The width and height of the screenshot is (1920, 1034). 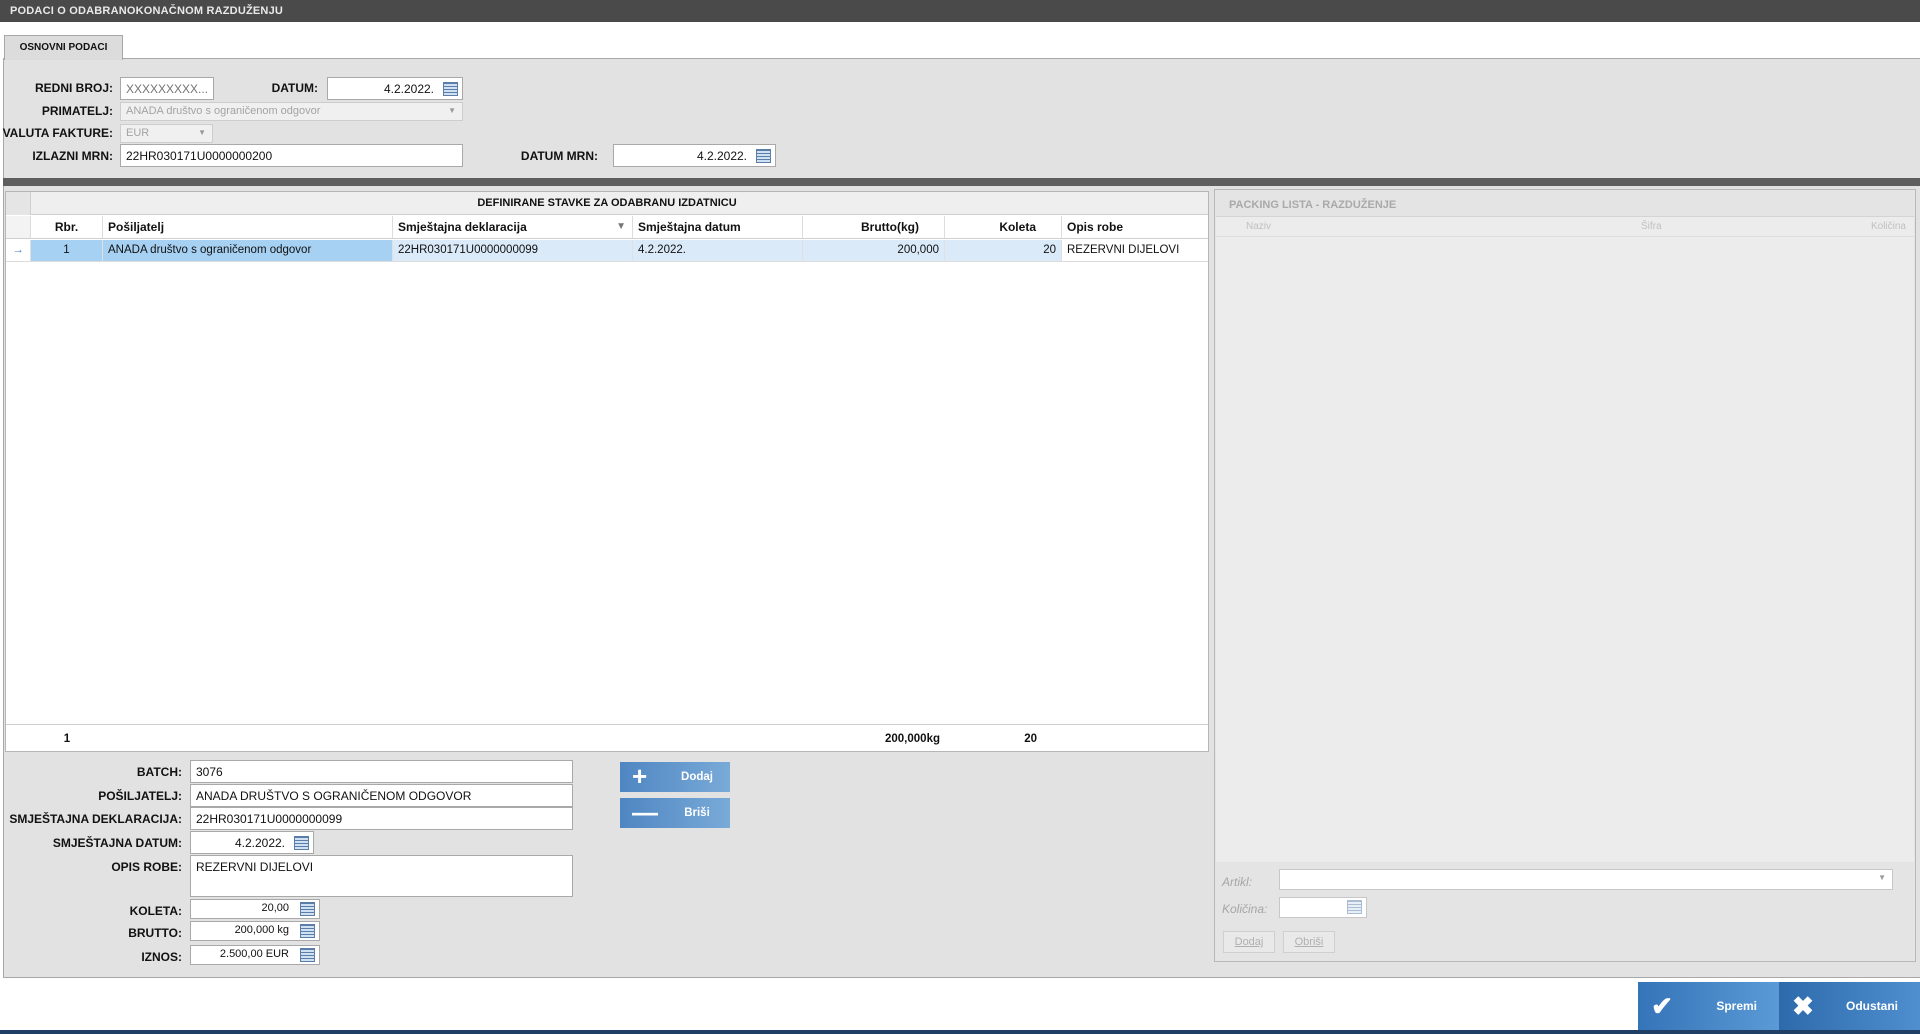 What do you see at coordinates (1651, 226) in the screenshot?
I see `packing-column-sifra: Šifra` at bounding box center [1651, 226].